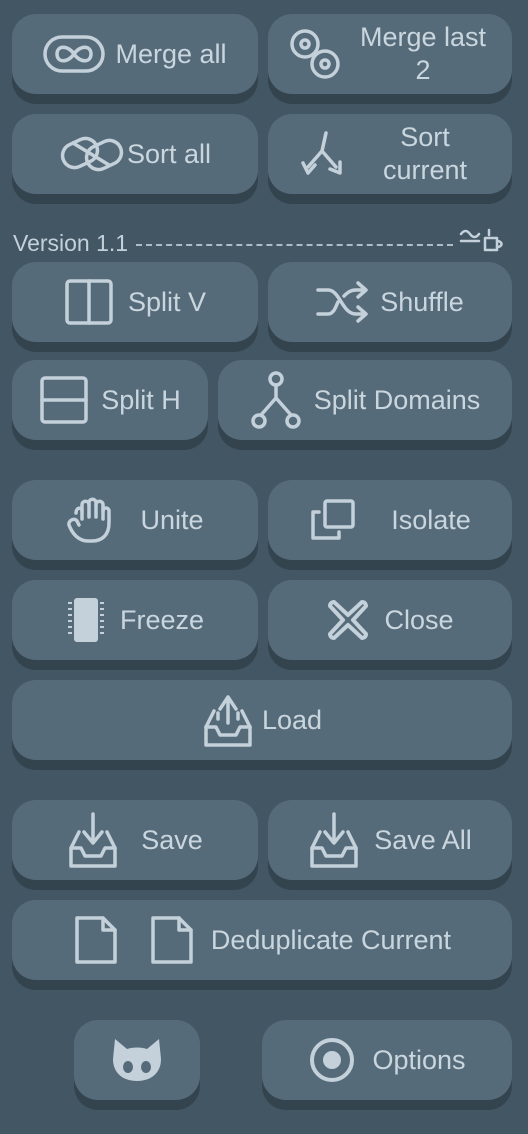  What do you see at coordinates (397, 399) in the screenshot?
I see `split-domains-label: Split Domains` at bounding box center [397, 399].